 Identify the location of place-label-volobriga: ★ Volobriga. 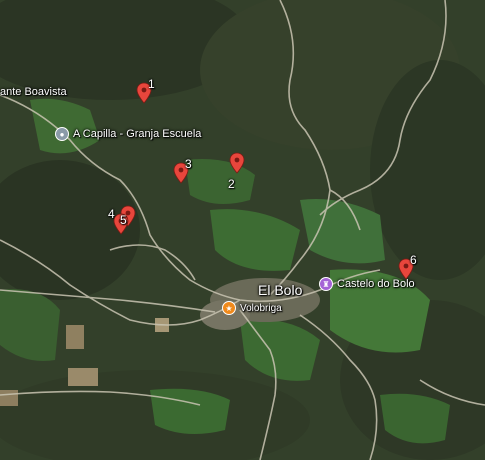
(252, 308).